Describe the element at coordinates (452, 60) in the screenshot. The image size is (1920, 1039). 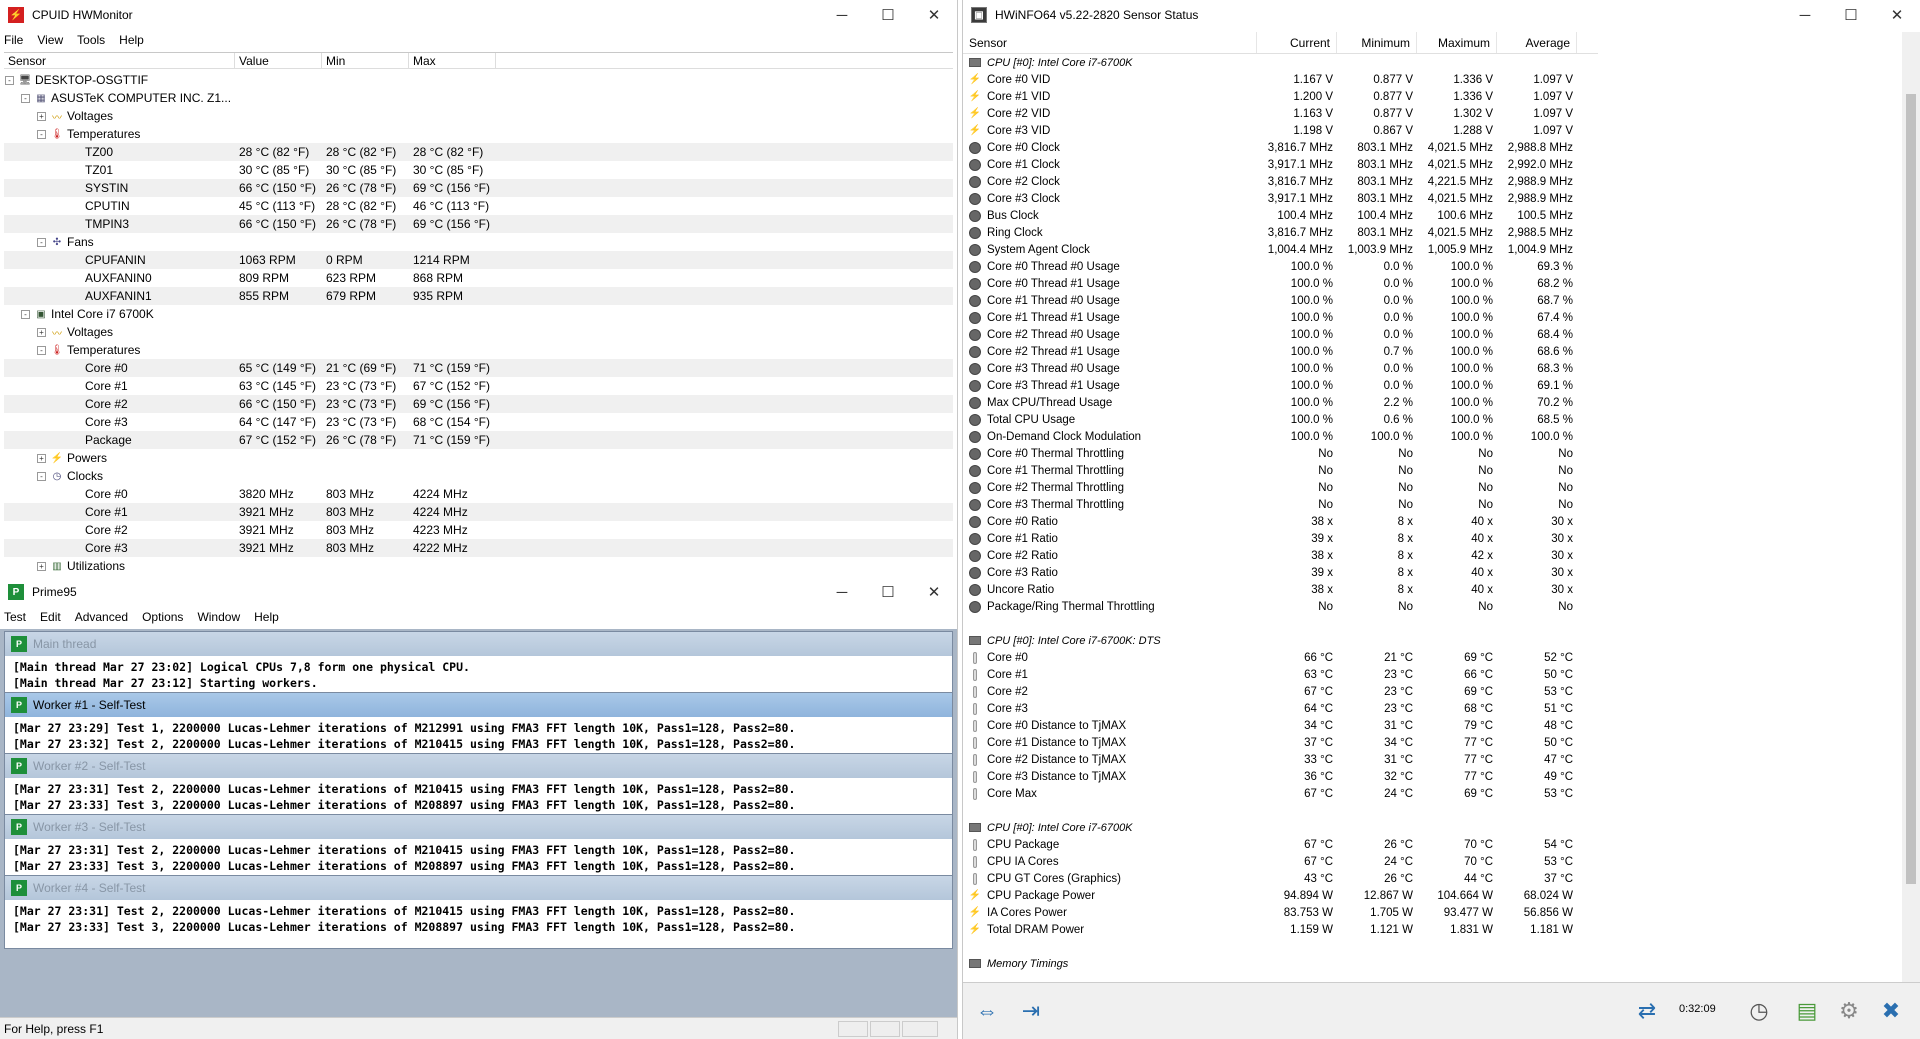
I see `column-max: Max` at that location.